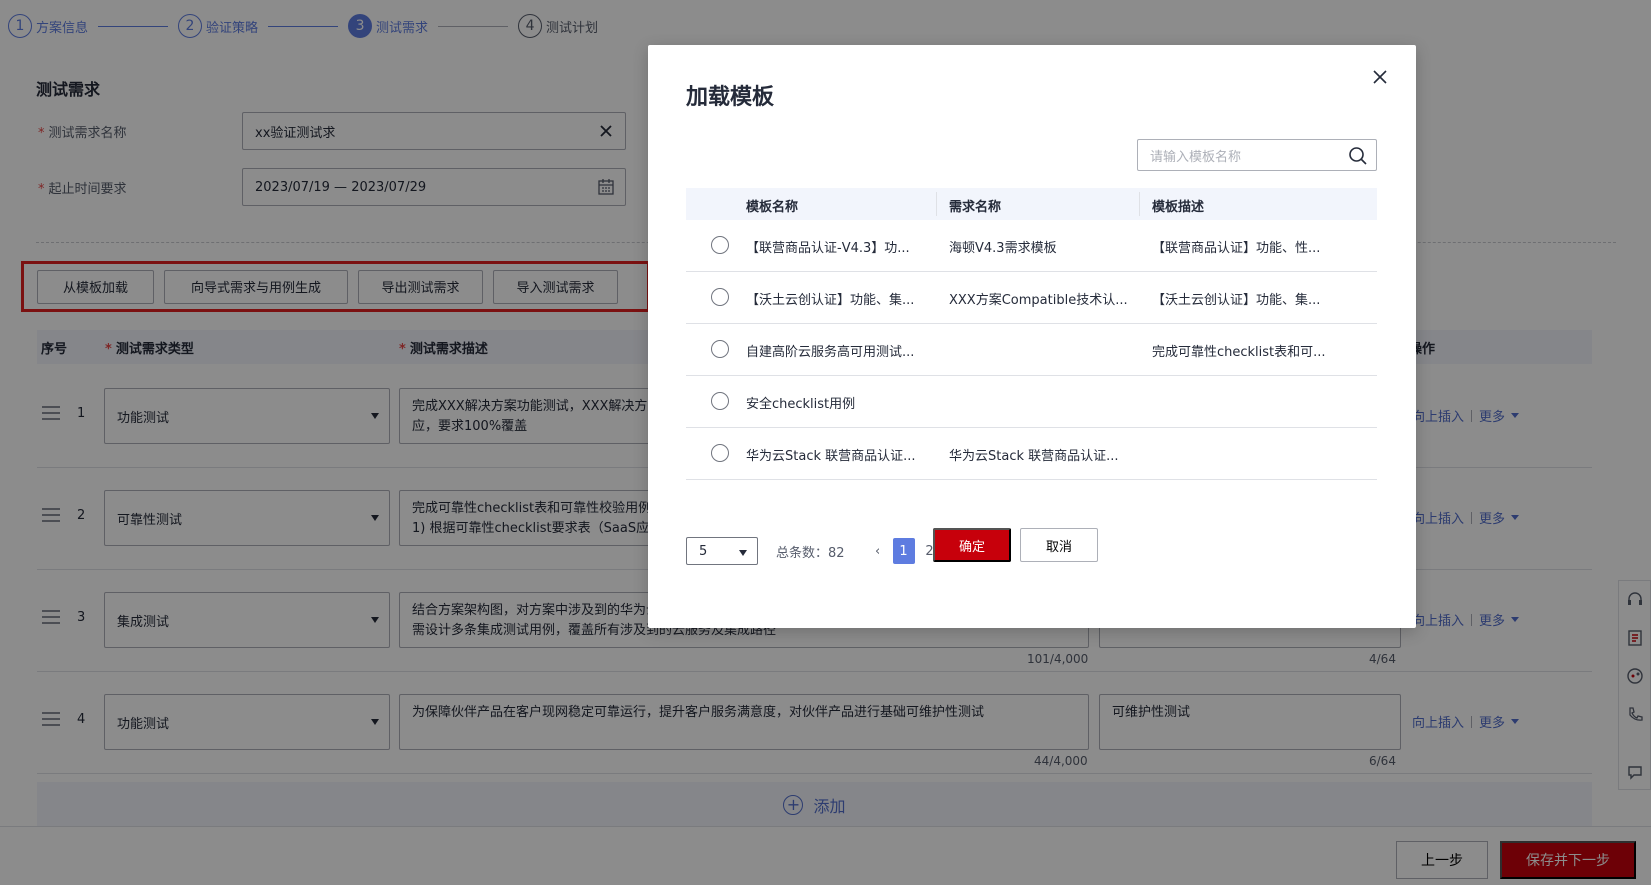  What do you see at coordinates (975, 207) in the screenshot?
I see `col-req-name: 需求名称` at bounding box center [975, 207].